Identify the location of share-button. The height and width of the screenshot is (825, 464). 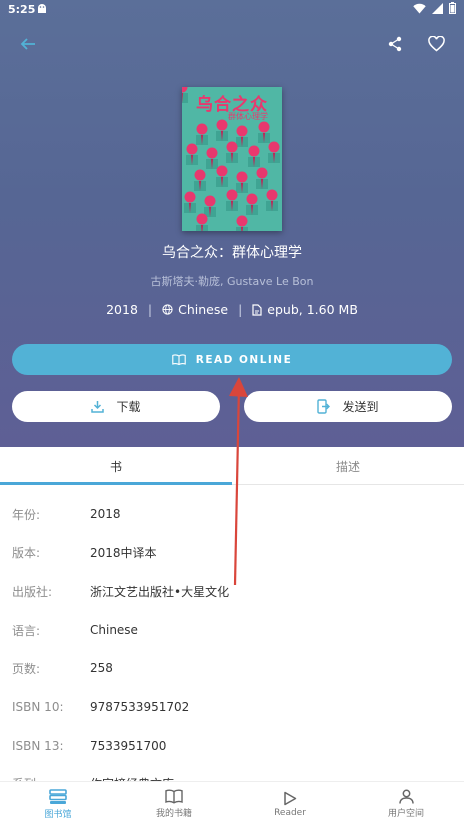
(395, 44).